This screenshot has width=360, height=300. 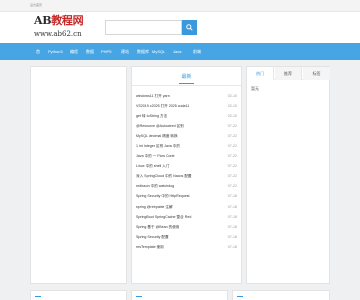 What do you see at coordinates (106, 51) in the screenshot?
I see `nav-item-php5: PHP5` at bounding box center [106, 51].